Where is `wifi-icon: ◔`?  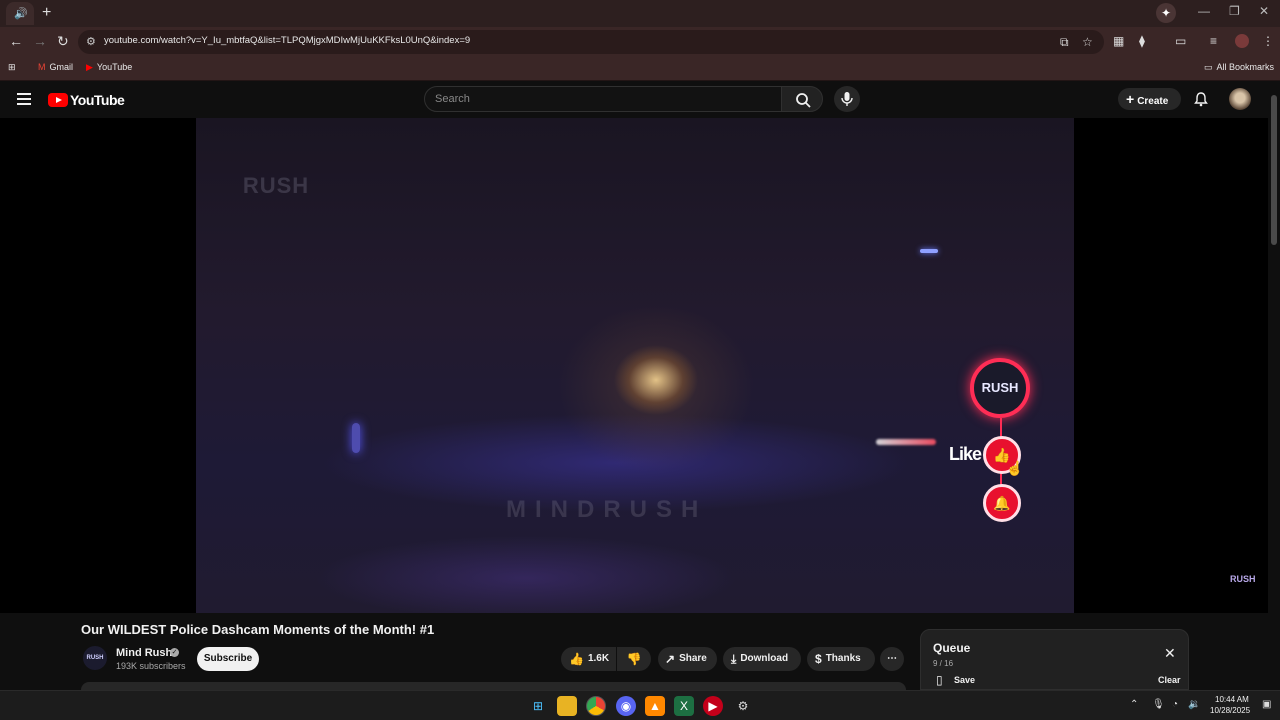 wifi-icon: ◔ is located at coordinates (1175, 704).